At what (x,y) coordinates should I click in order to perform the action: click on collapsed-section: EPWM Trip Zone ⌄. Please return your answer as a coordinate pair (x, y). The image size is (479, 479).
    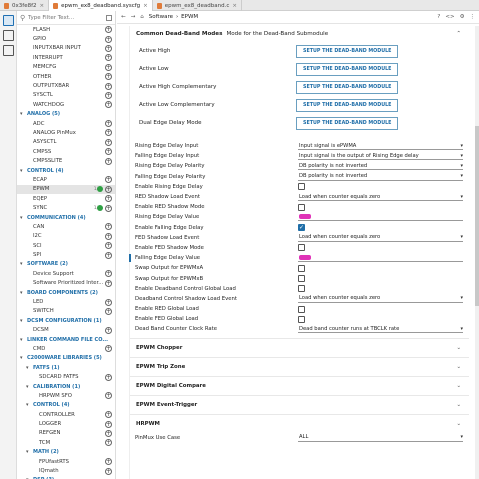
    Looking at the image, I should click on (299, 366).